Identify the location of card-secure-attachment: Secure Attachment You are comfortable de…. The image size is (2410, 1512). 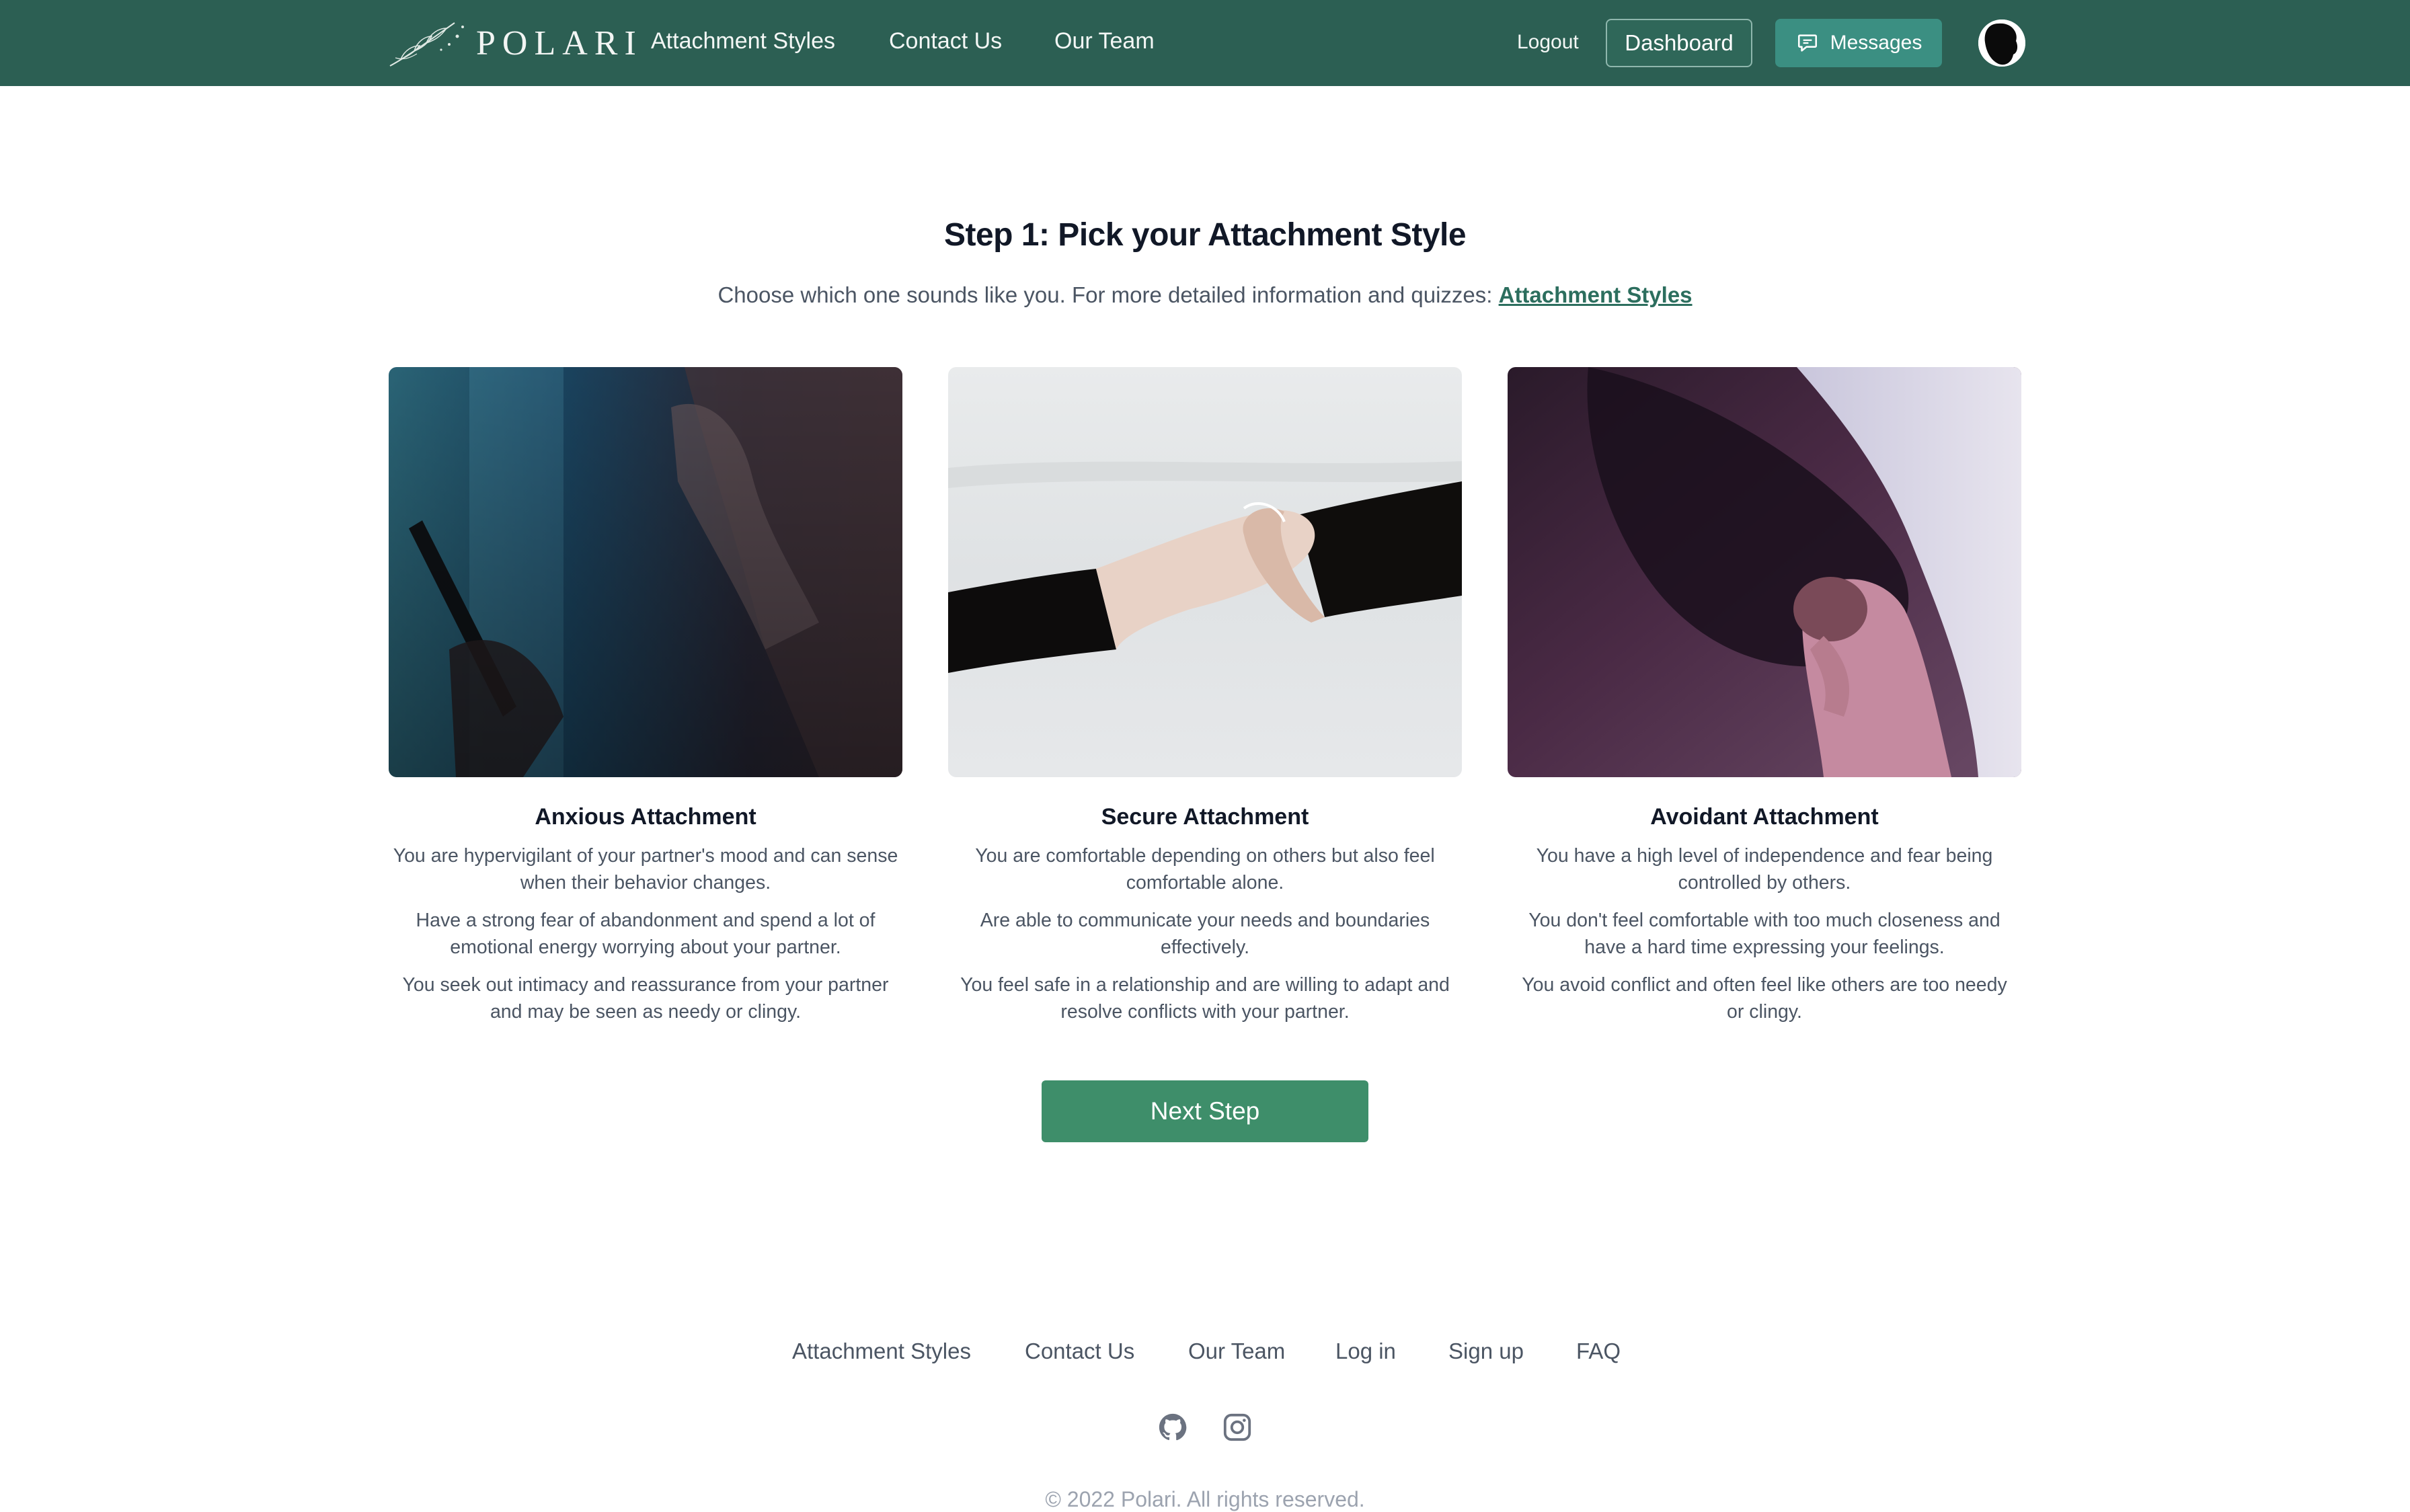
(1205, 696).